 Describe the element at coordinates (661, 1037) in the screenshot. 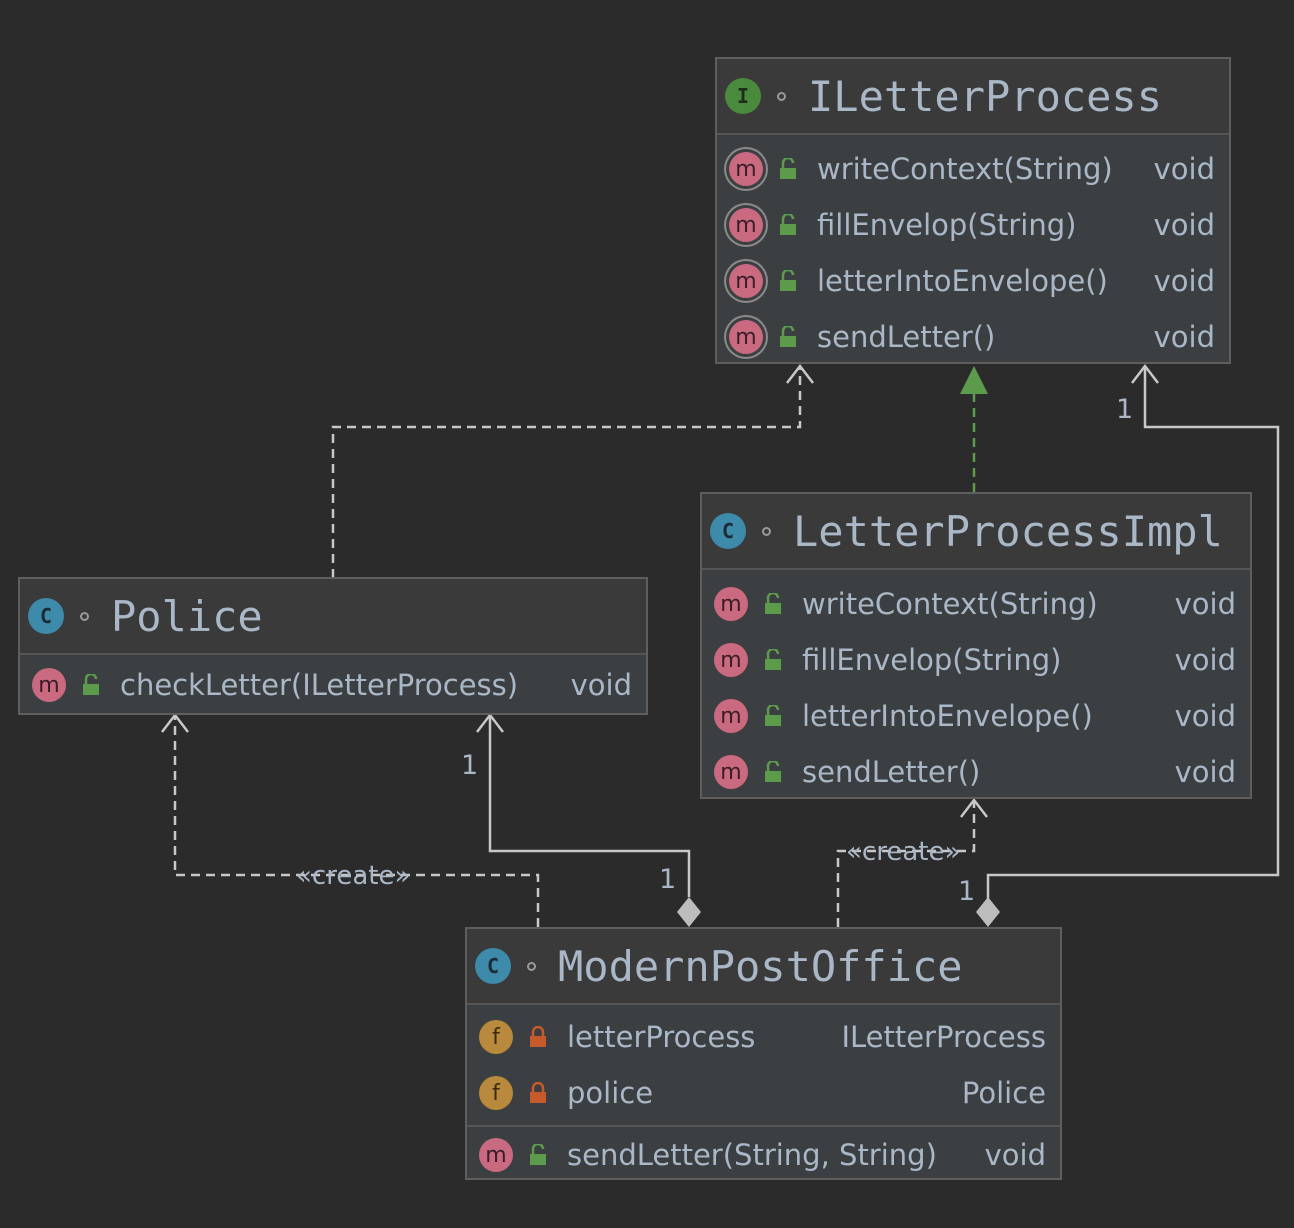

I see `field-name: letterProcess` at that location.